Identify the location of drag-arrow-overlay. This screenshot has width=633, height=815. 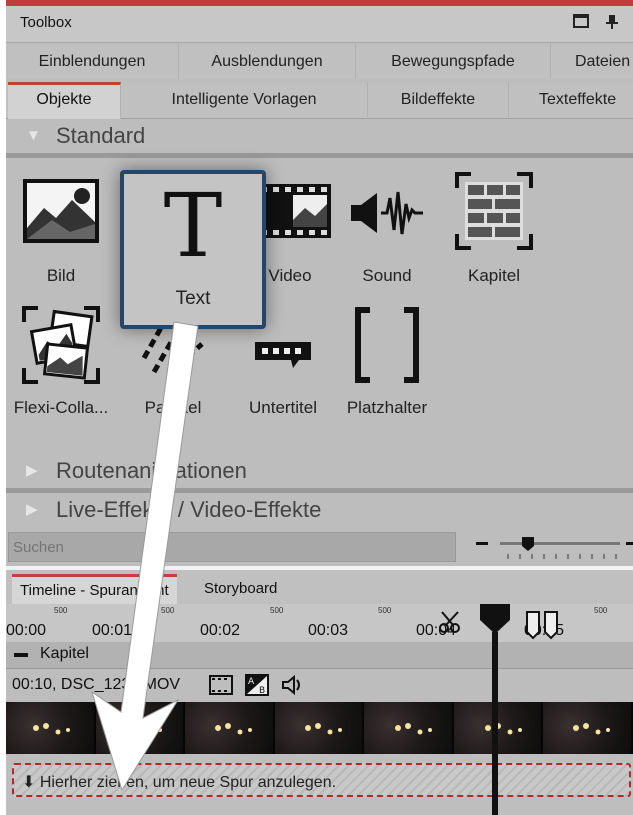
(145, 556).